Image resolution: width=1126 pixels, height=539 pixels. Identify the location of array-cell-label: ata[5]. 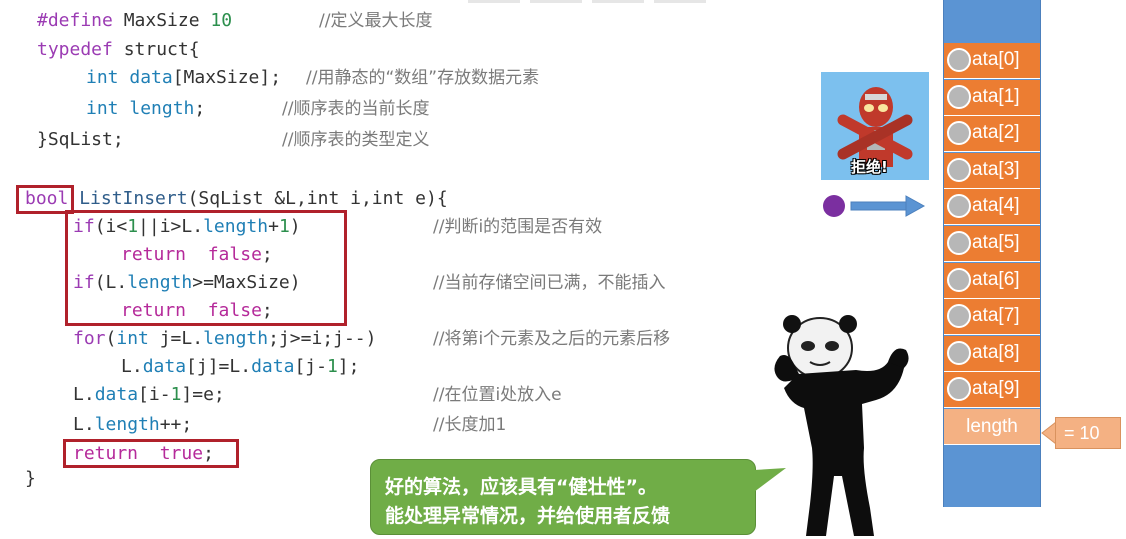
(996, 242).